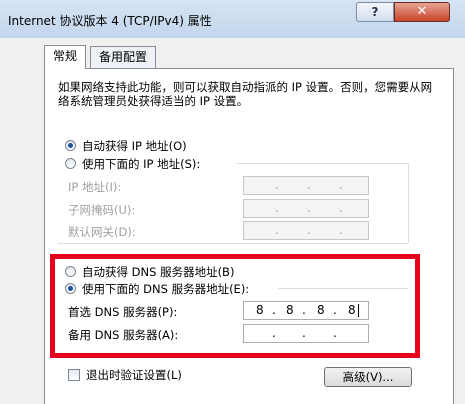 This screenshot has width=465, height=404. What do you see at coordinates (123, 57) in the screenshot?
I see `tab-alternate-config: 备用配置` at bounding box center [123, 57].